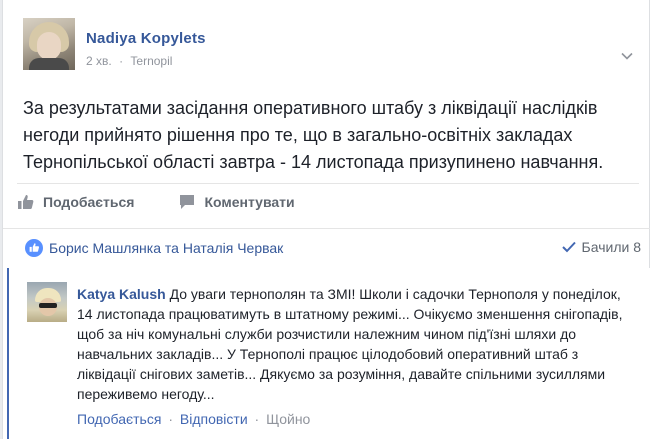 Image resolution: width=650 pixels, height=439 pixels. What do you see at coordinates (99, 61) in the screenshot?
I see `post-time: 2 хв.` at bounding box center [99, 61].